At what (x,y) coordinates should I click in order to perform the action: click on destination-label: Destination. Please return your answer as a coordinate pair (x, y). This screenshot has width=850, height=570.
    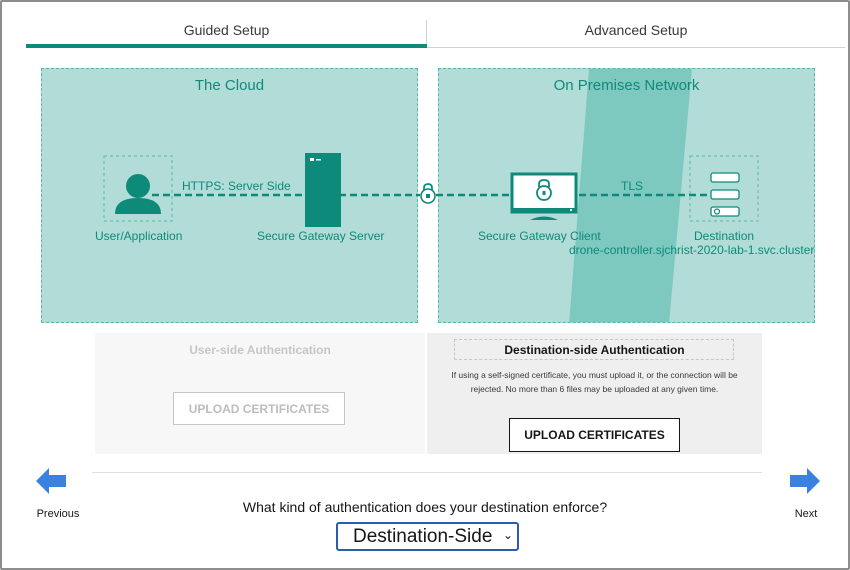
    Looking at the image, I should click on (724, 236).